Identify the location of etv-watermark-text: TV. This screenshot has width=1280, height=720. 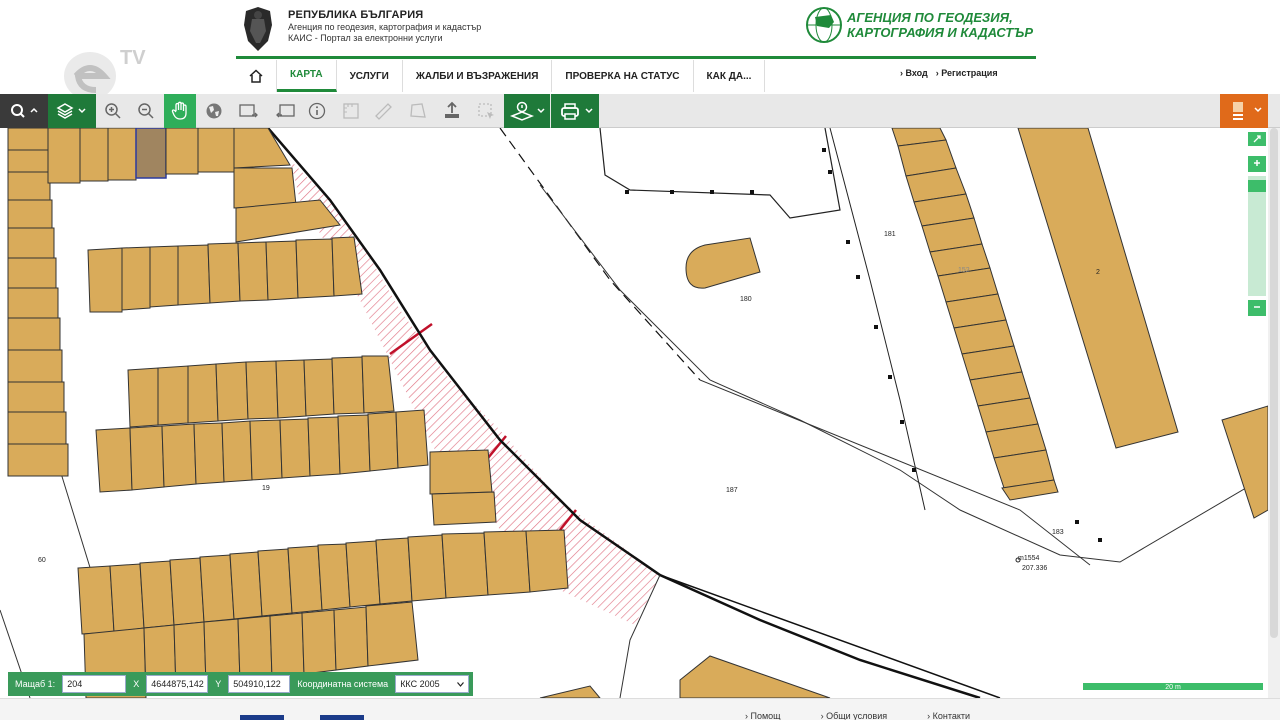
(133, 58).